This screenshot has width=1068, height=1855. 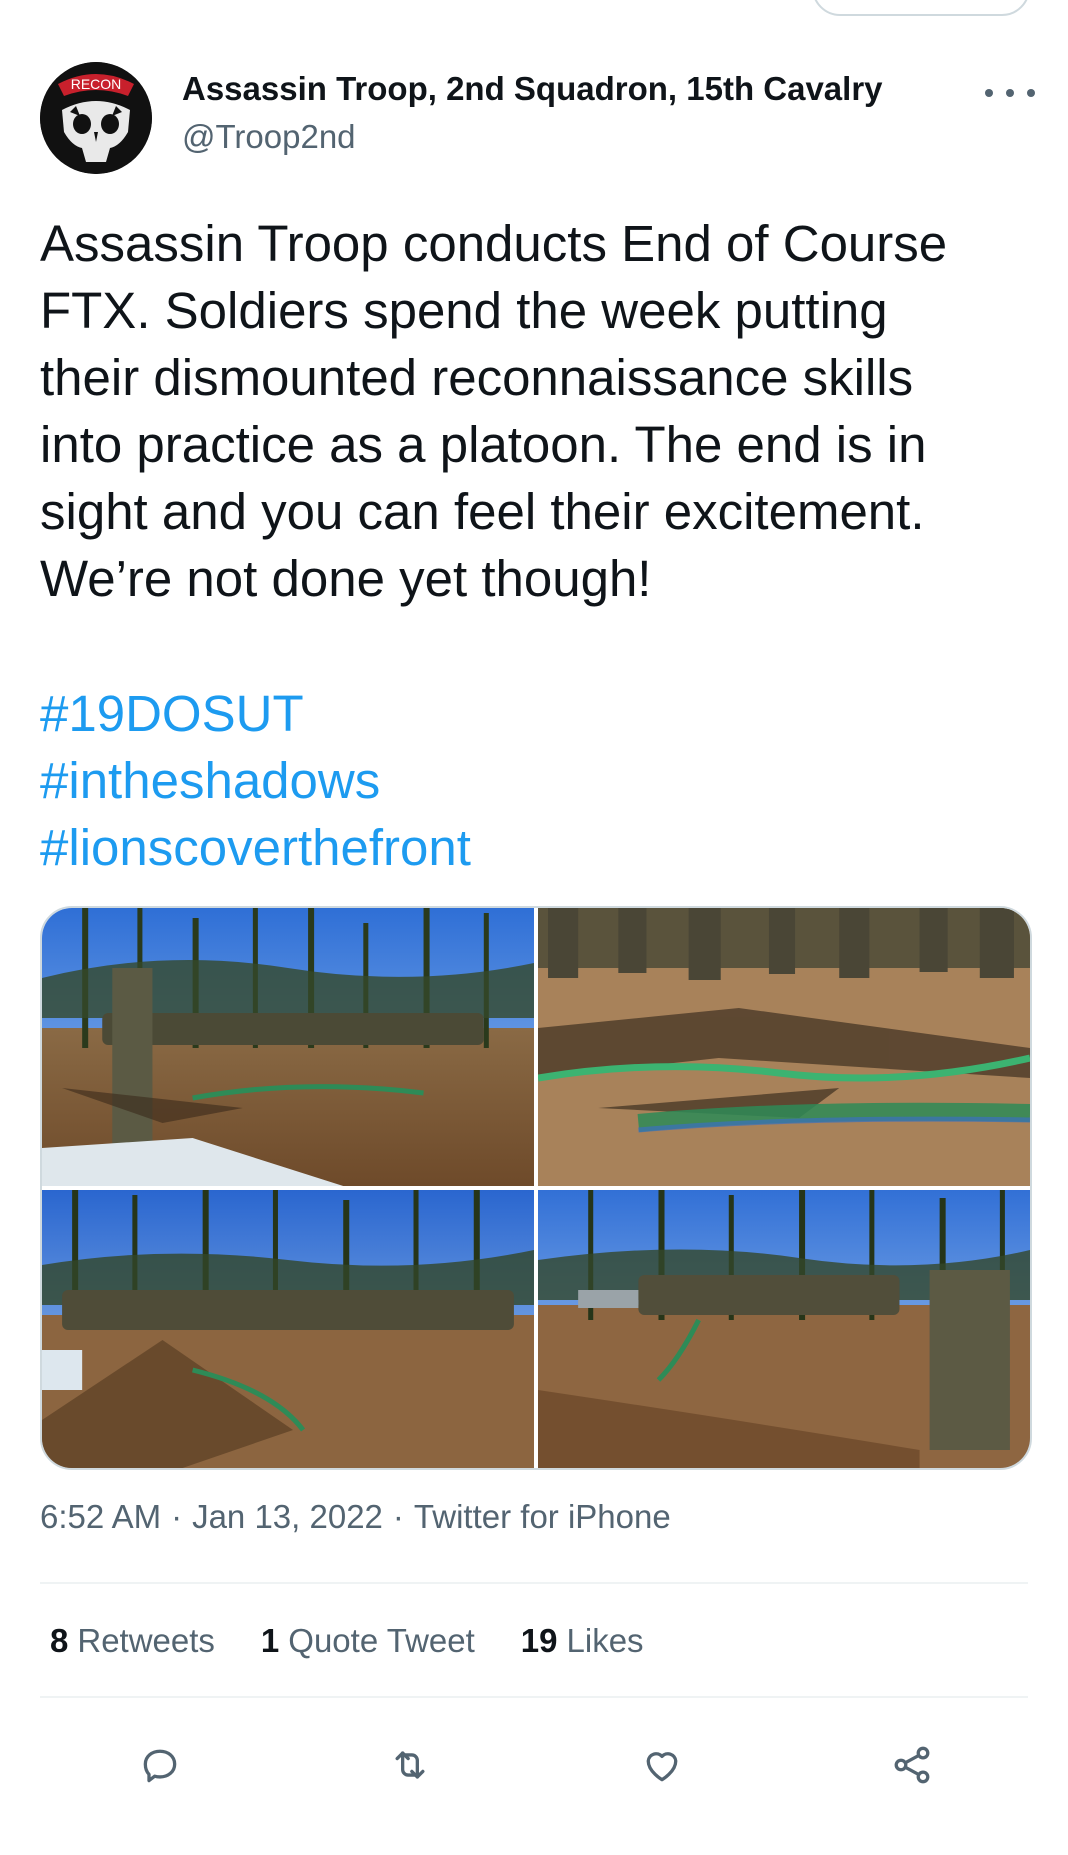 I want to click on tweet-text-line: their dismounted reconnaissance skills, so click(x=477, y=377).